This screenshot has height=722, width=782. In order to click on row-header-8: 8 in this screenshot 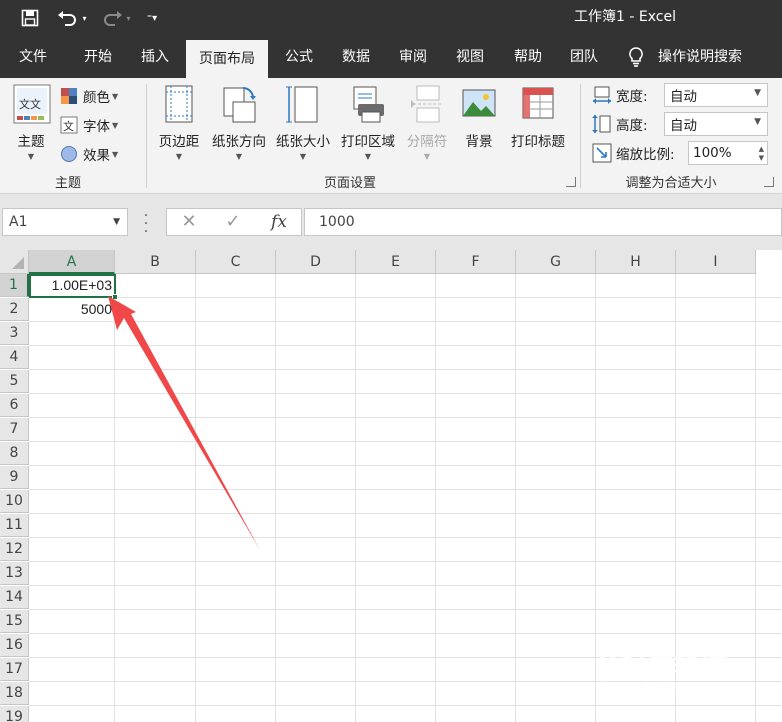, I will do `click(14, 453)`.